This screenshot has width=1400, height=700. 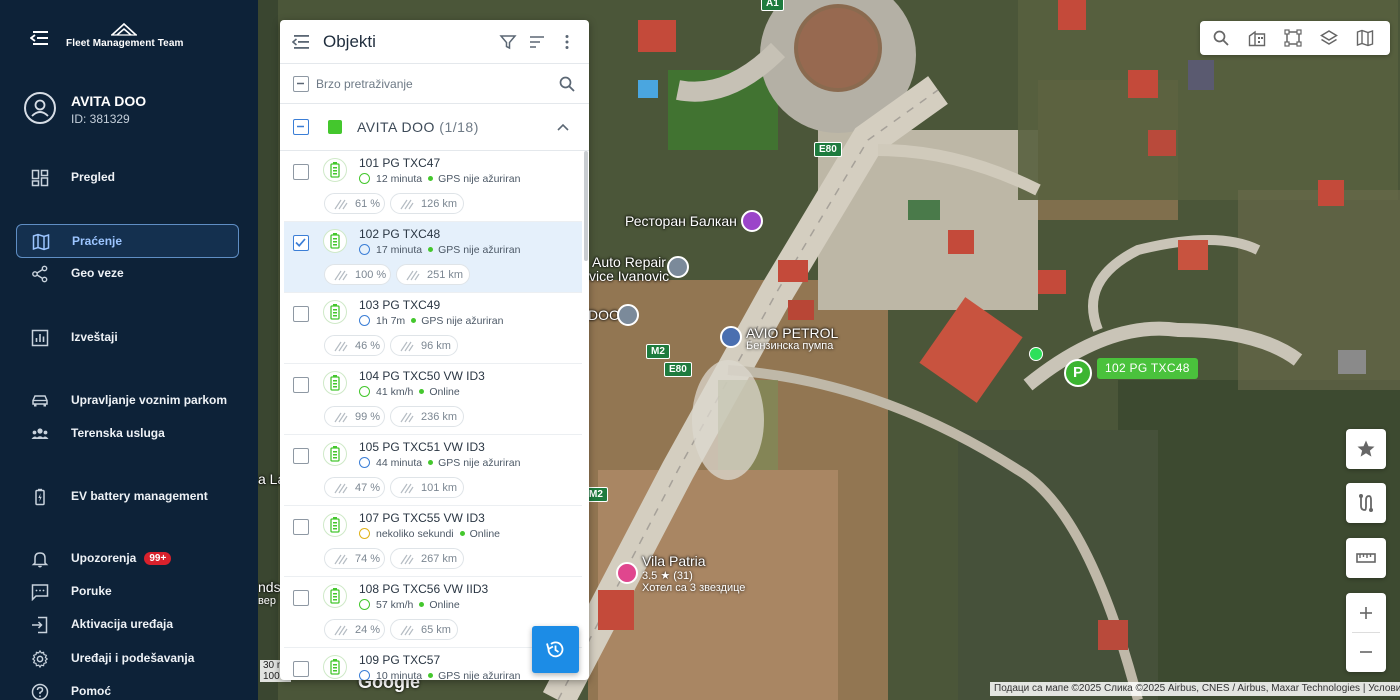 What do you see at coordinates (415, 534) in the screenshot?
I see `vehicle-status-time: nekoliko sekundi` at bounding box center [415, 534].